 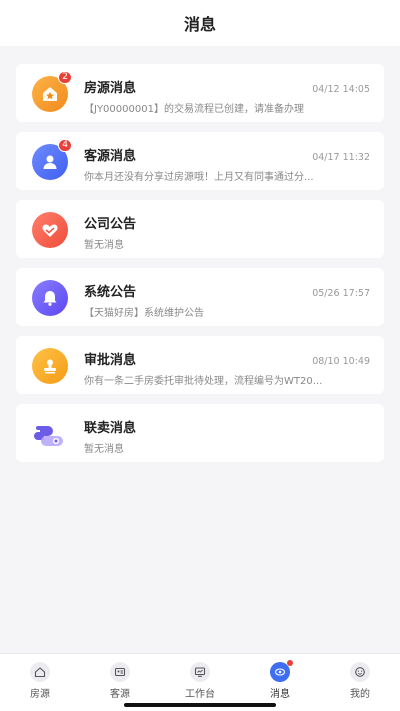 What do you see at coordinates (200, 672) in the screenshot?
I see `monitor-icon` at bounding box center [200, 672].